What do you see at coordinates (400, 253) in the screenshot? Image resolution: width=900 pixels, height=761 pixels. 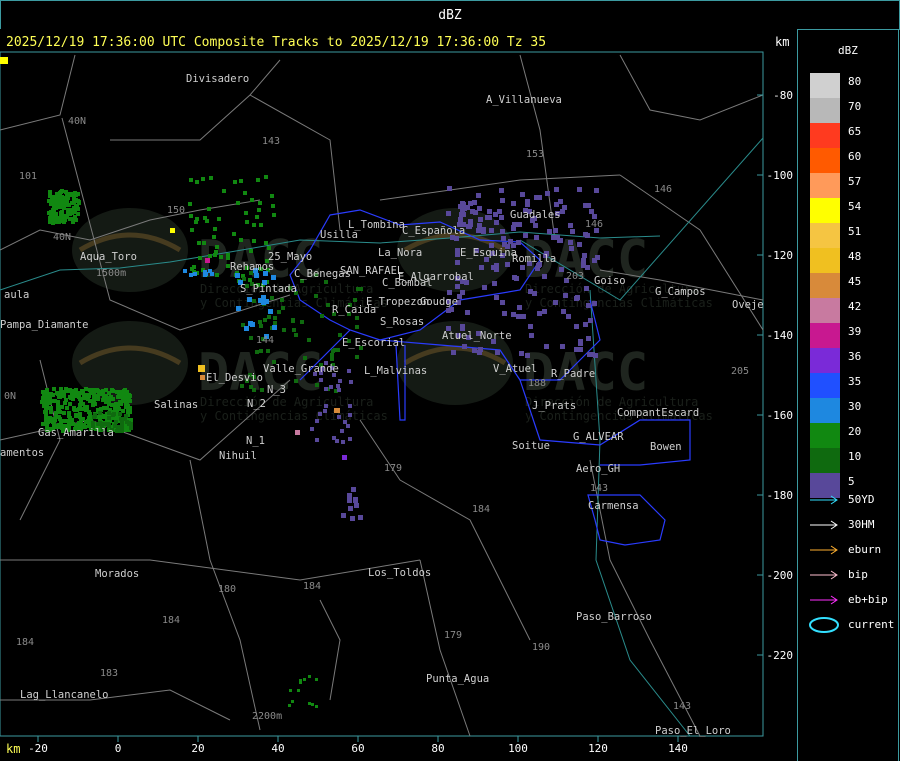 I see `place-label: La_Nora` at bounding box center [400, 253].